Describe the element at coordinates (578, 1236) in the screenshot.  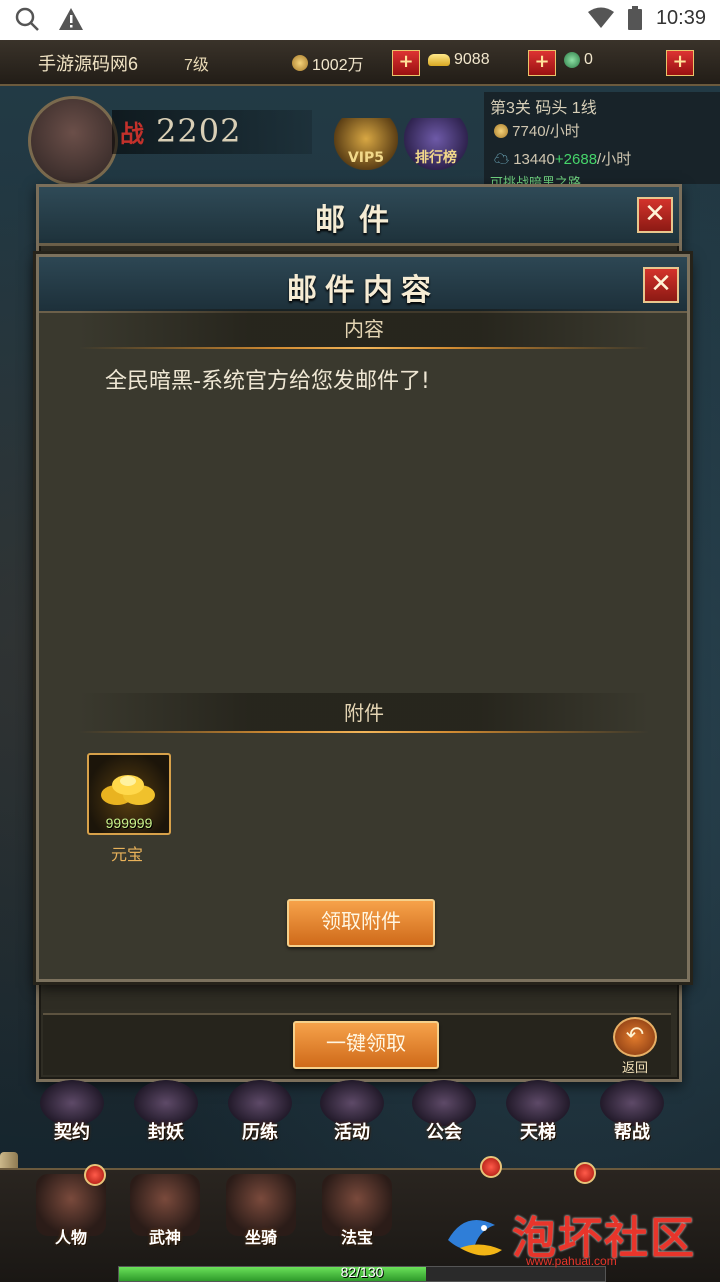
I see `watermark: 泡坏社区 www.pahuai.com` at that location.